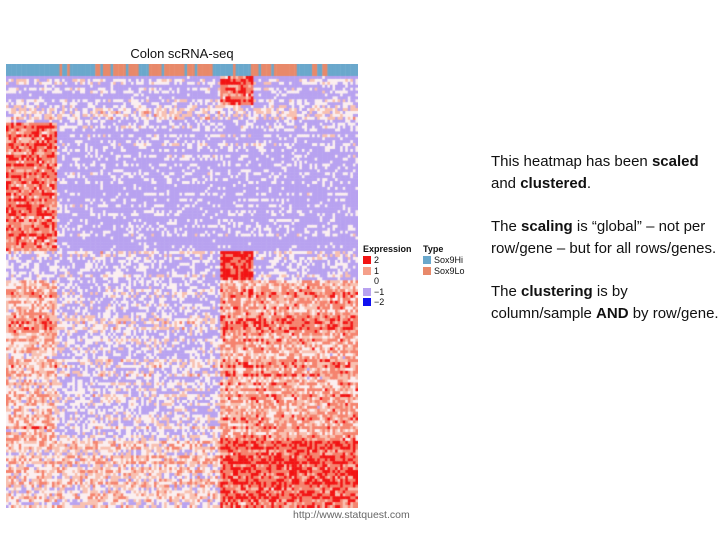 The width and height of the screenshot is (720, 540). Describe the element at coordinates (387, 260) in the screenshot. I see `expression-legend-item: 2` at that location.